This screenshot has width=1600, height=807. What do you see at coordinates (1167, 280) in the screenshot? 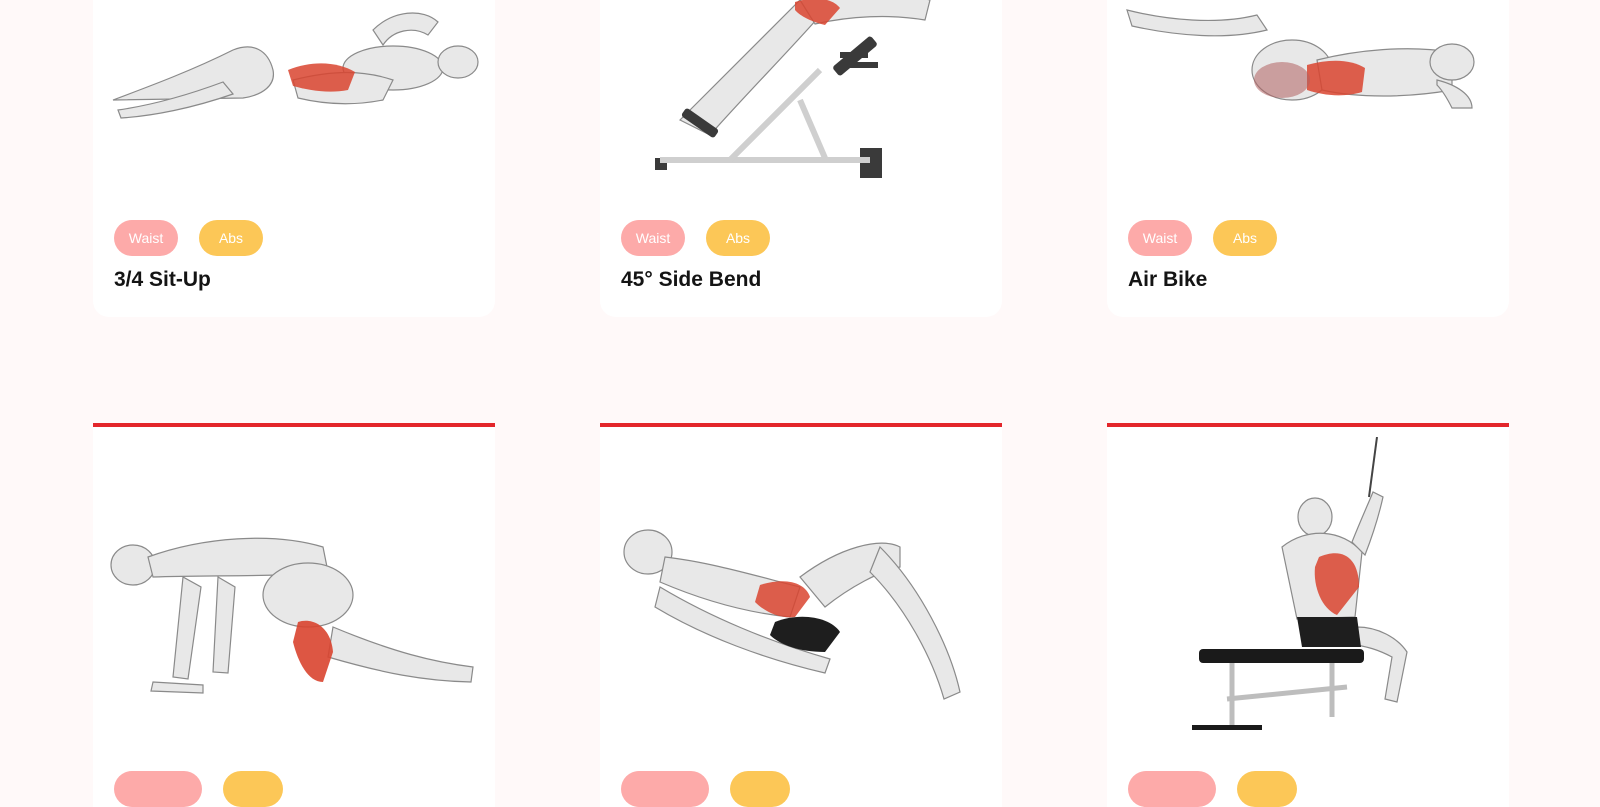
I see `exercise-title: Air Bike` at bounding box center [1167, 280].